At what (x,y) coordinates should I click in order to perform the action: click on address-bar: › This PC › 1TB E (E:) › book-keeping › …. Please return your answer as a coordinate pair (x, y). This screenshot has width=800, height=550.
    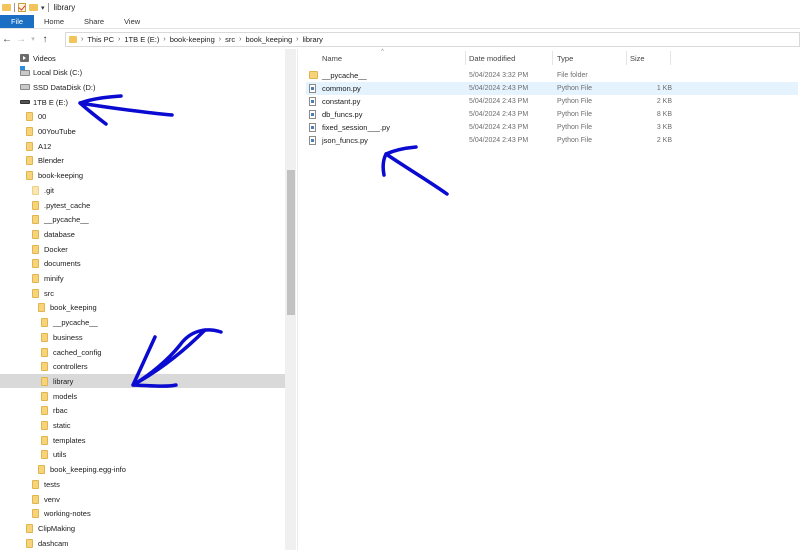
    Looking at the image, I should click on (432, 39).